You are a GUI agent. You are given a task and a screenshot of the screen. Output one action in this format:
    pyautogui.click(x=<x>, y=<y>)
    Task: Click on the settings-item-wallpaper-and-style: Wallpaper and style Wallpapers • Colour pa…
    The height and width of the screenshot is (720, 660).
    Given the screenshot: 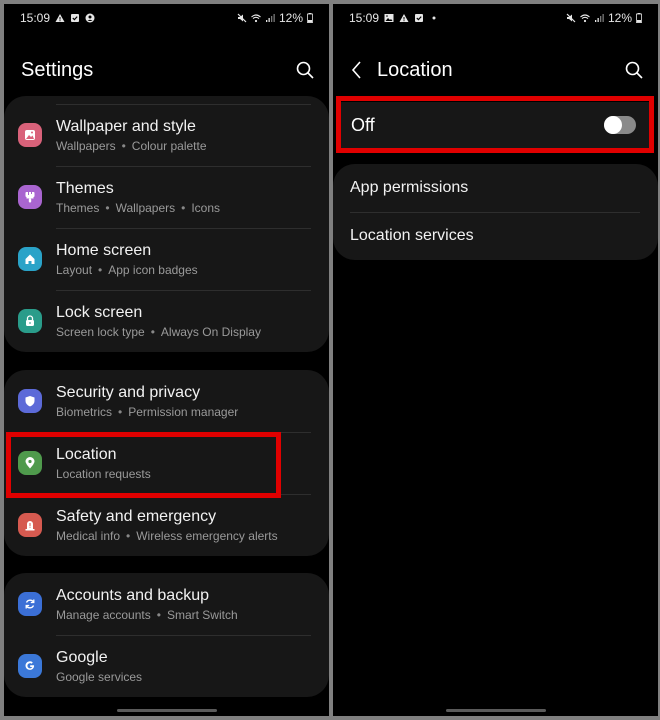 What is the action you would take?
    pyautogui.click(x=166, y=135)
    